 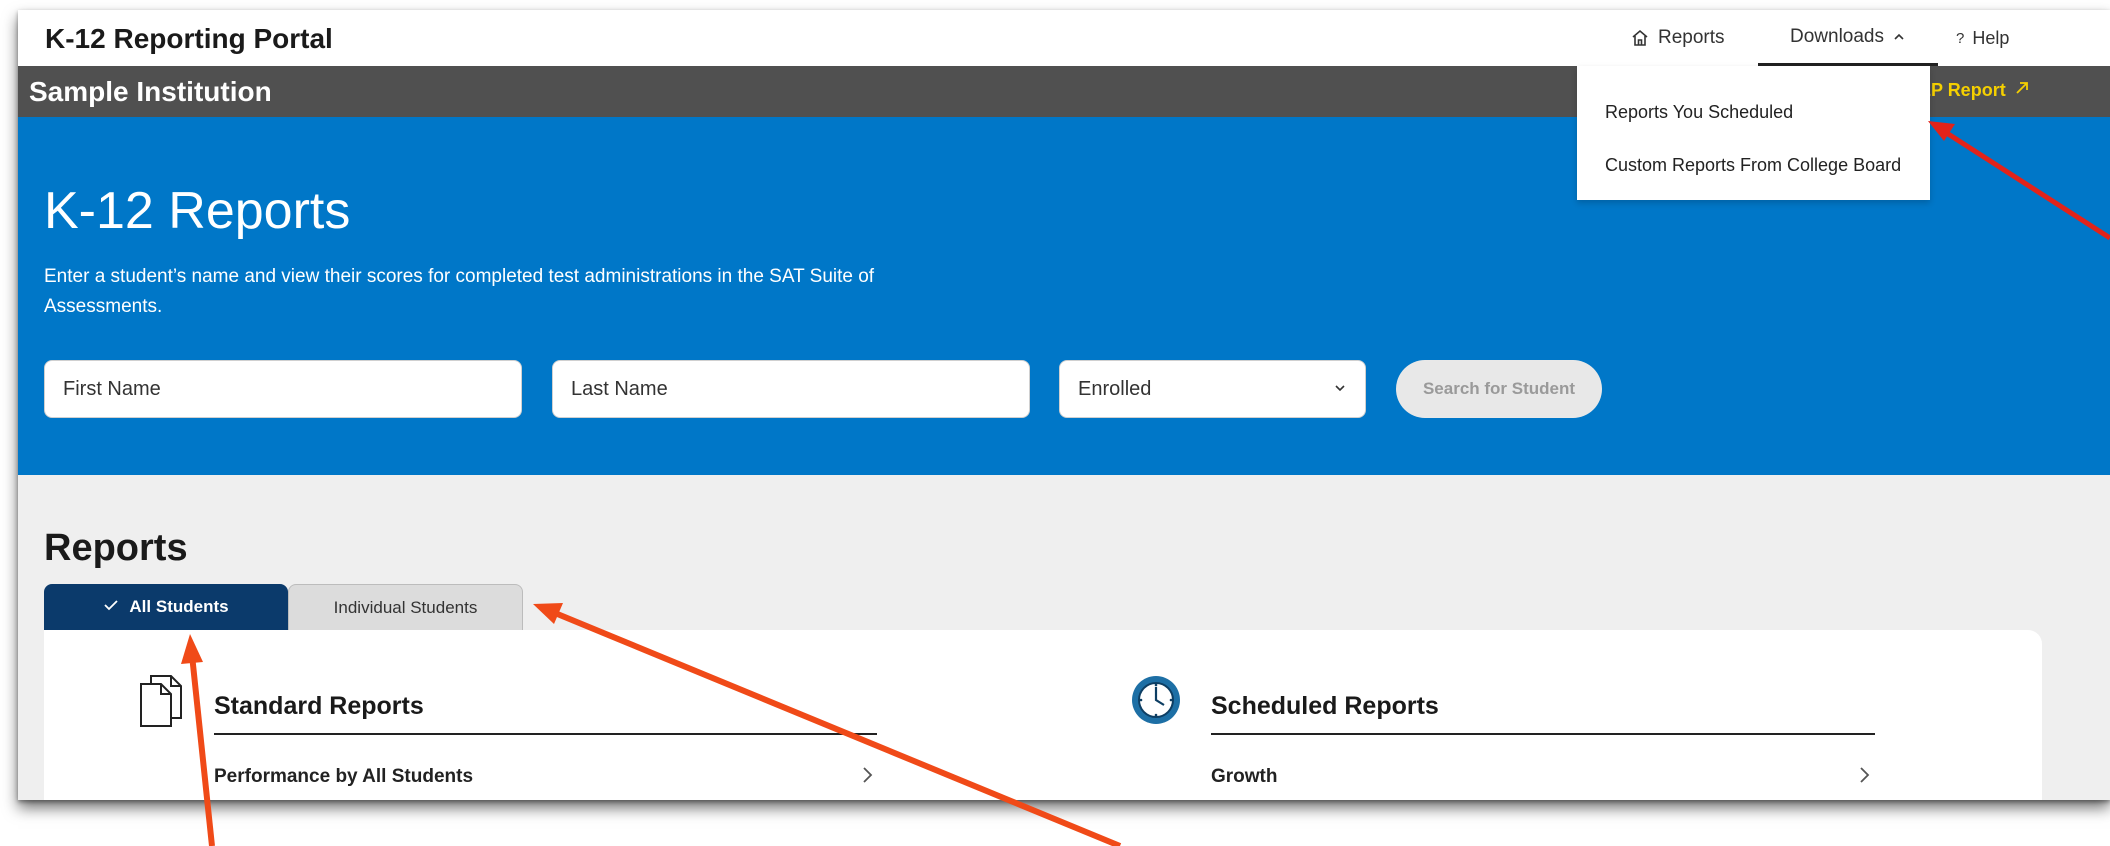 What do you see at coordinates (827, 724) in the screenshot?
I see `arrow-to-individual-students-tab` at bounding box center [827, 724].